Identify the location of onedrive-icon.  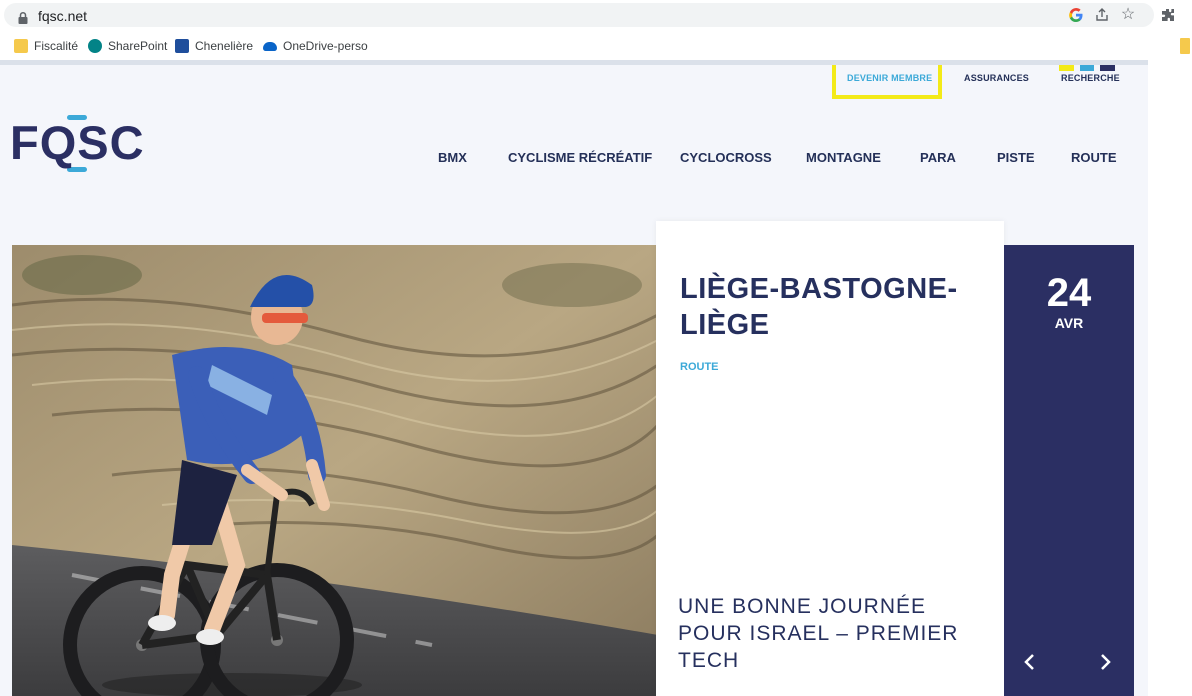
(270, 46).